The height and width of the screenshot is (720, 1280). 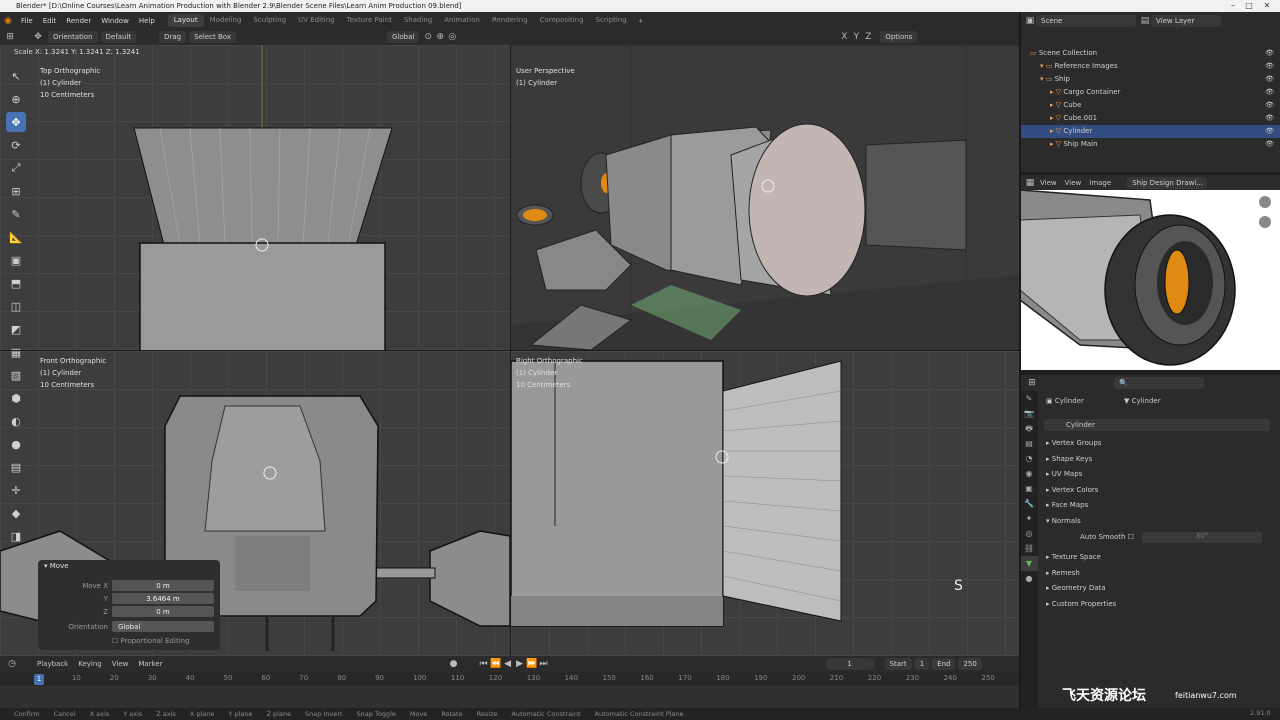 What do you see at coordinates (1145, 21) in the screenshot?
I see `view-layer-icon: ▤` at bounding box center [1145, 21].